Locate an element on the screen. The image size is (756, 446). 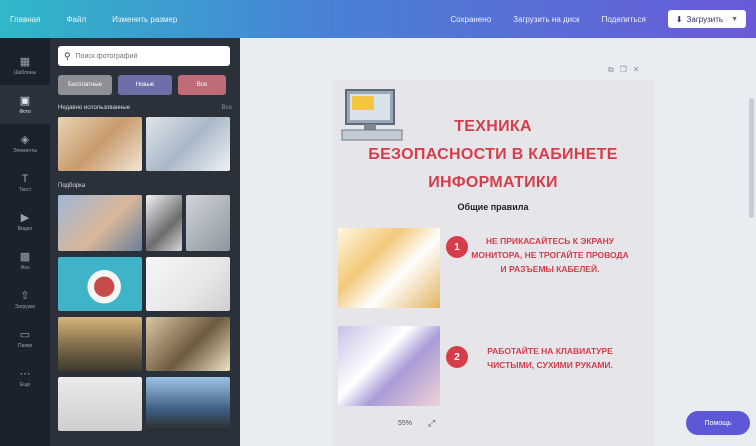
rail-item-templates: ▦ Шаблоны is located at coordinates (25, 65).